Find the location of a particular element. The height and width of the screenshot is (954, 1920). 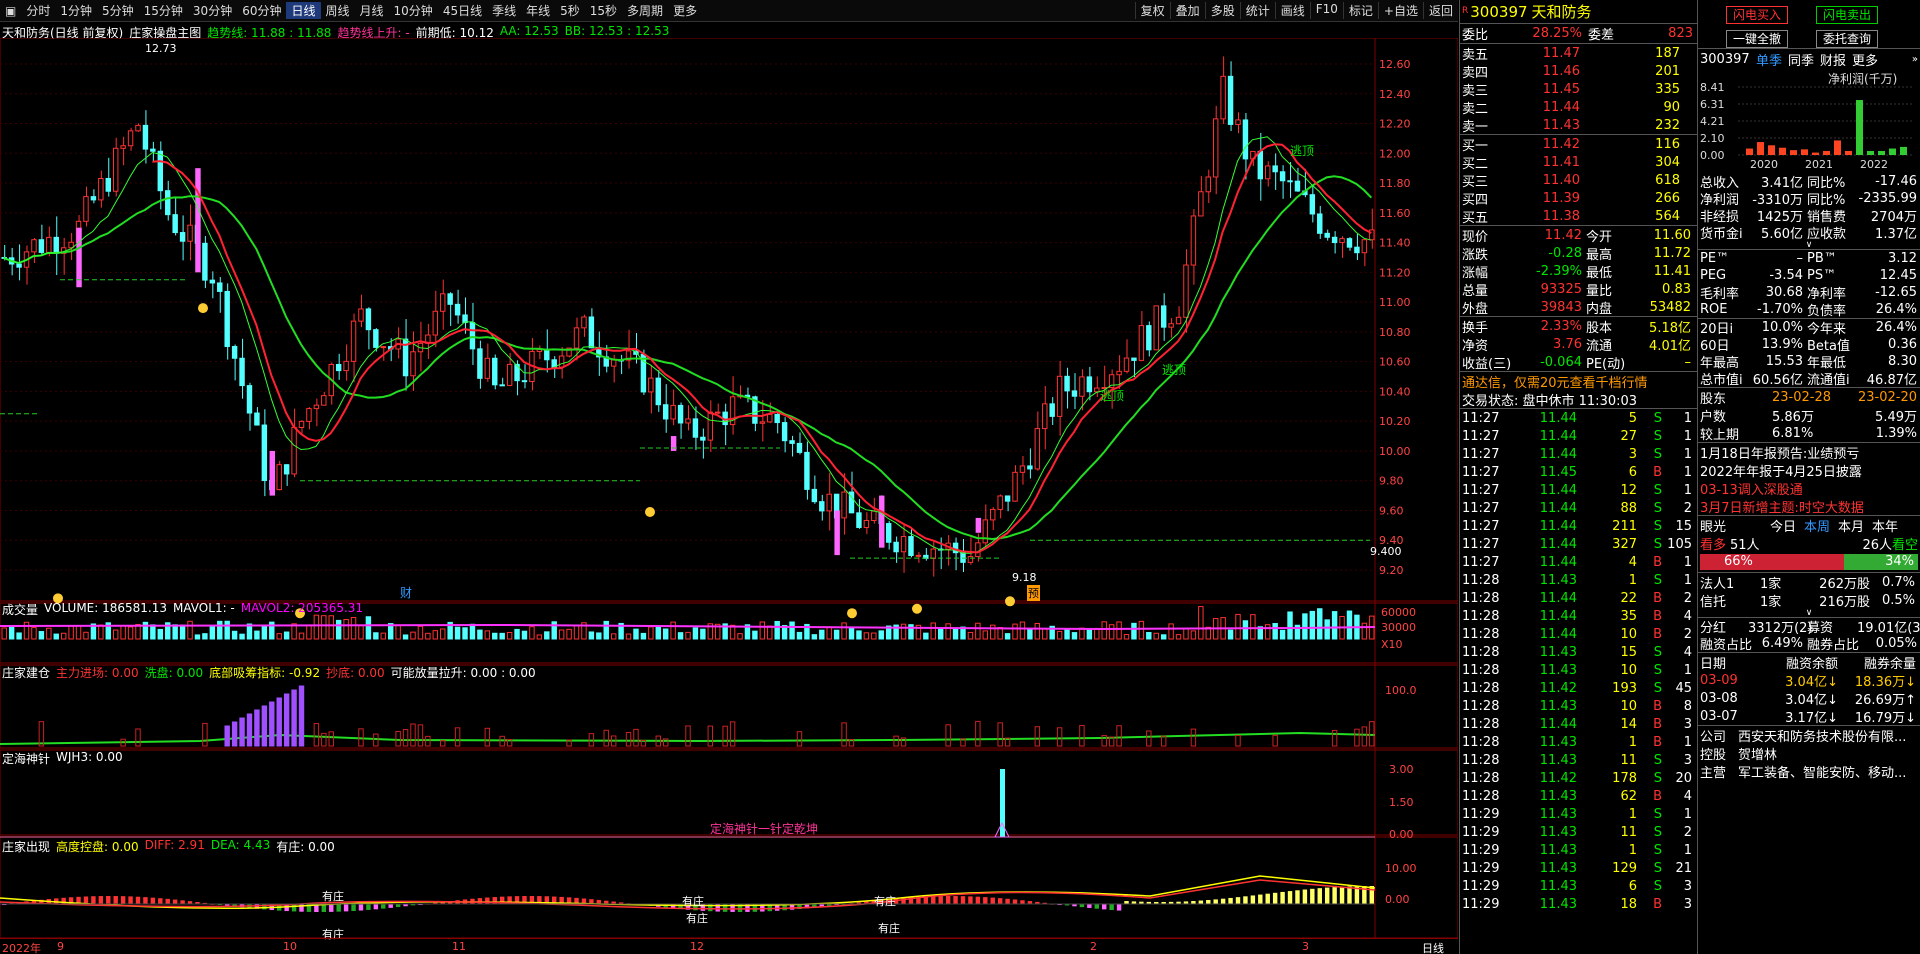

macd-bar is located at coordinates (115, 900).